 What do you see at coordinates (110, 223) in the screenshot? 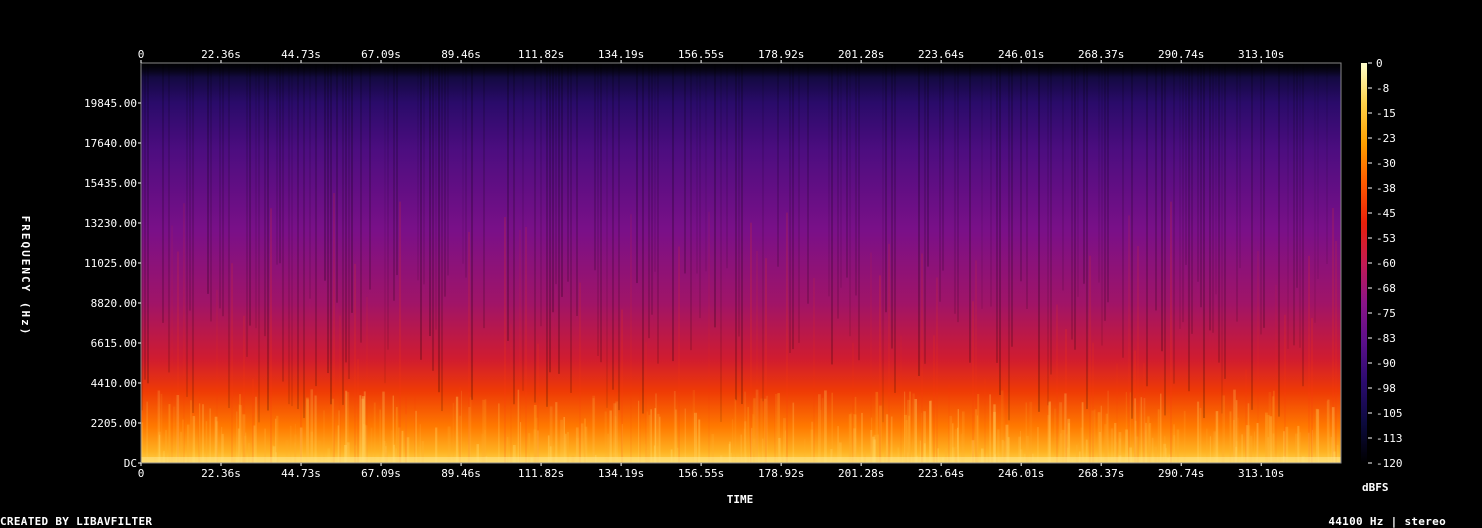
I see `y-tick-label: 13230.00` at bounding box center [110, 223].